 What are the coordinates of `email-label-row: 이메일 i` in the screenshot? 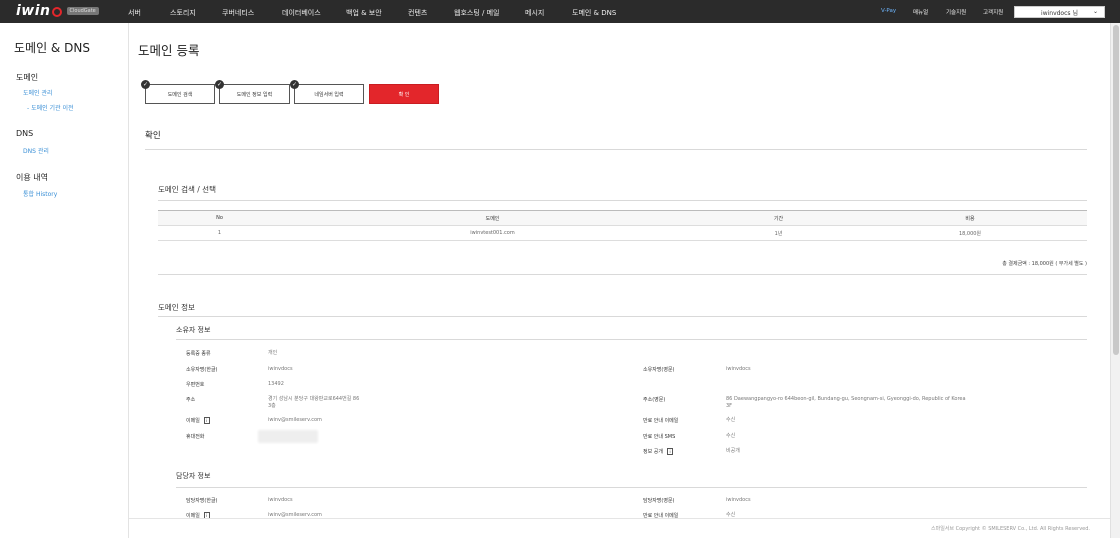 It's located at (198, 420).